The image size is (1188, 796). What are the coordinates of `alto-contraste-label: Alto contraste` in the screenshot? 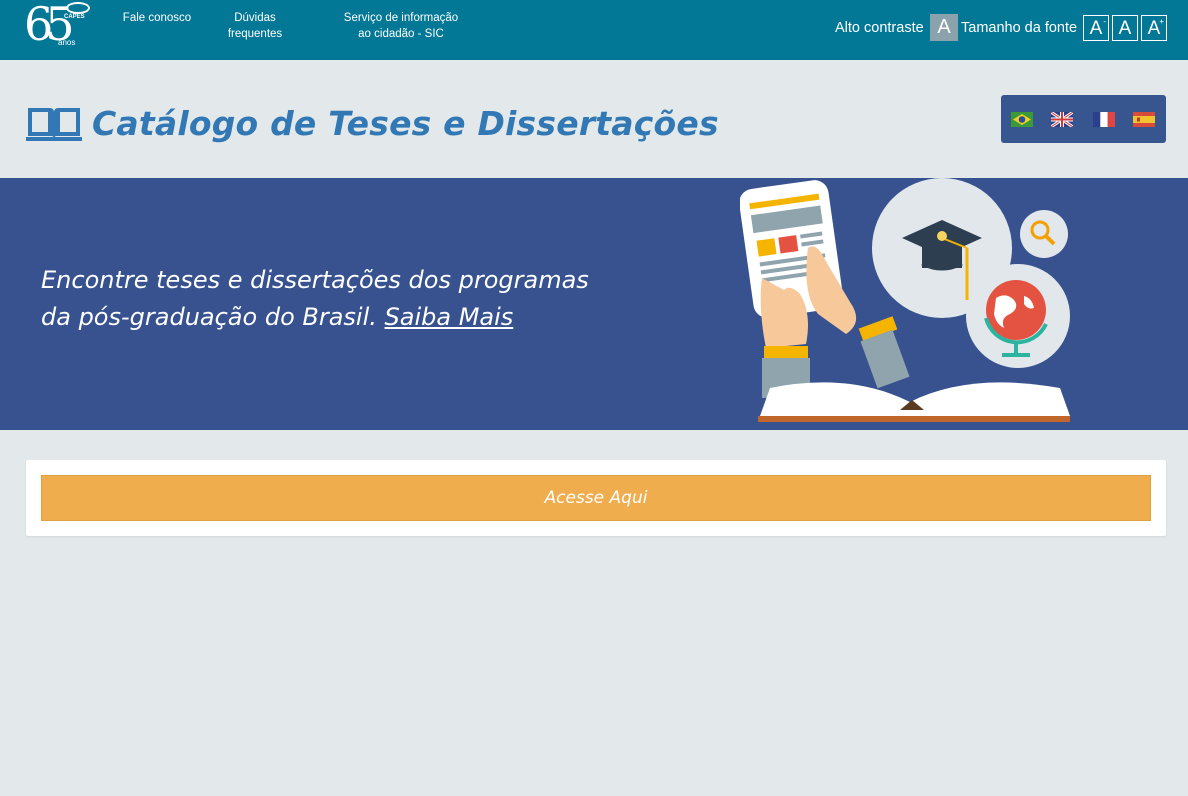 It's located at (879, 28).